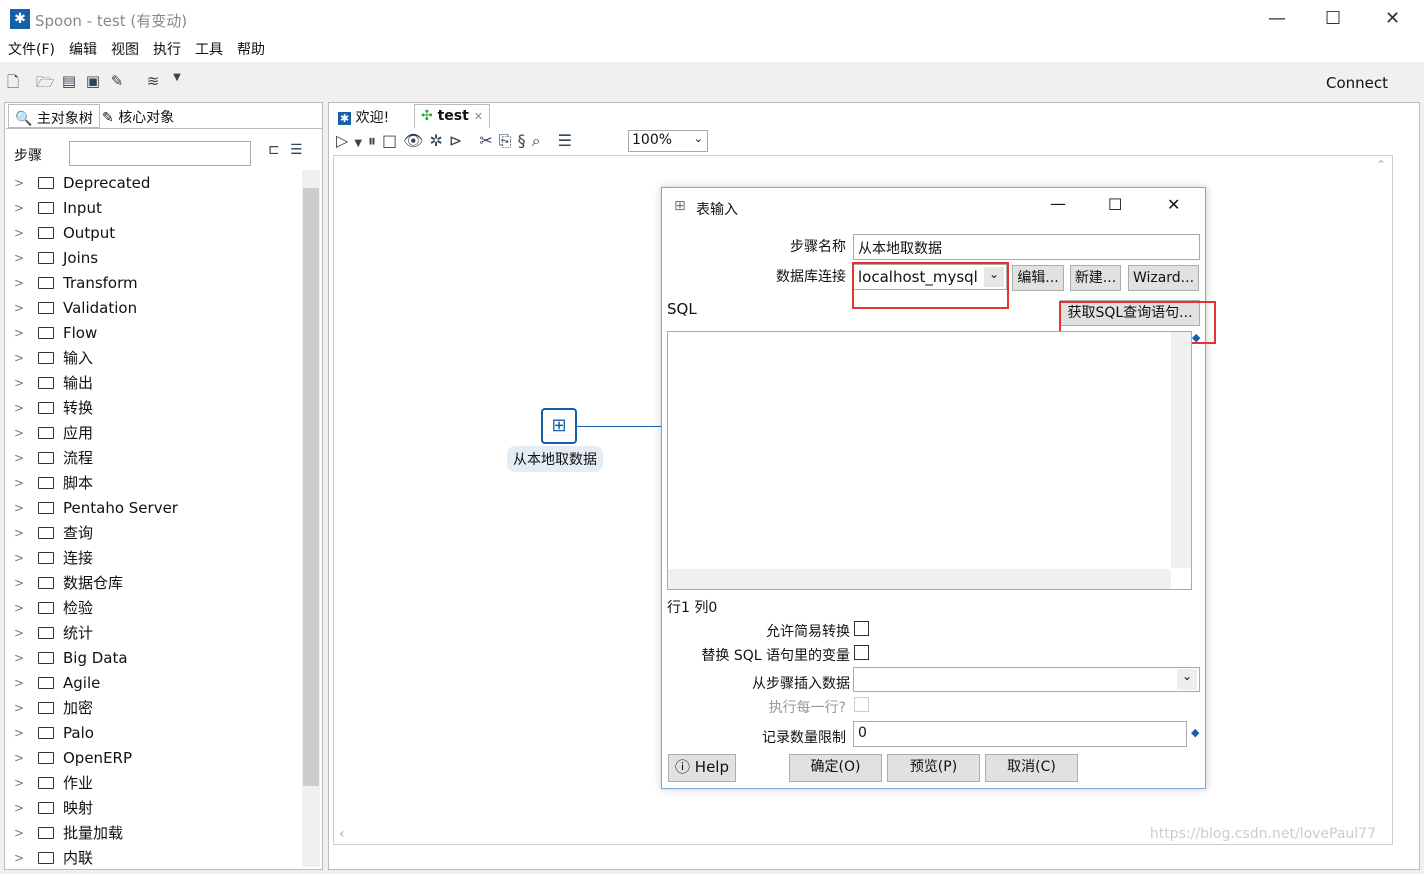  What do you see at coordinates (167, 50) in the screenshot?
I see `menu-run: 执行` at bounding box center [167, 50].